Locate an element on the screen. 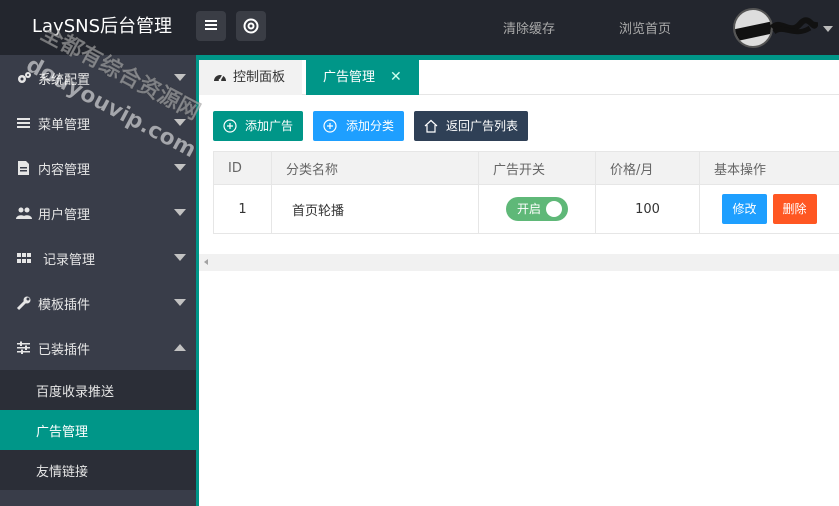  add-category-button: 添加分类 is located at coordinates (358, 126).